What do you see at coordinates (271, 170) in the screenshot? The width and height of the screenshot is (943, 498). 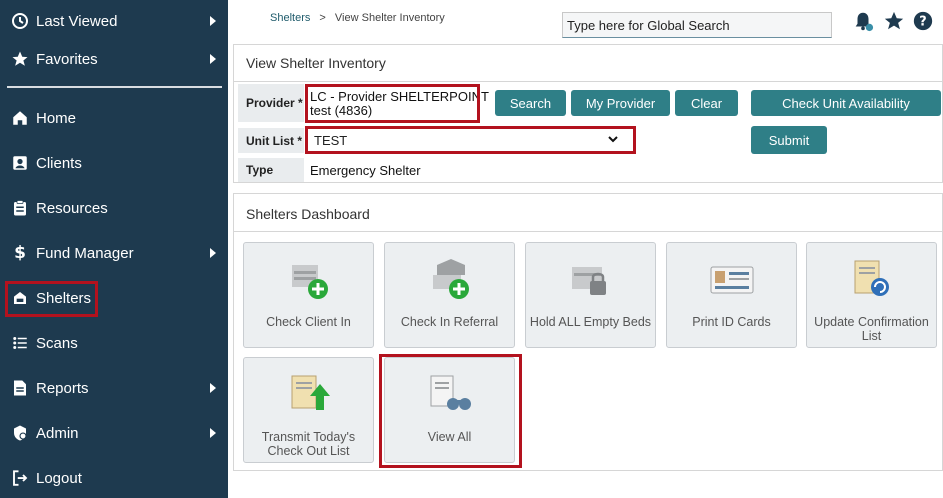 I see `type-label: Type` at bounding box center [271, 170].